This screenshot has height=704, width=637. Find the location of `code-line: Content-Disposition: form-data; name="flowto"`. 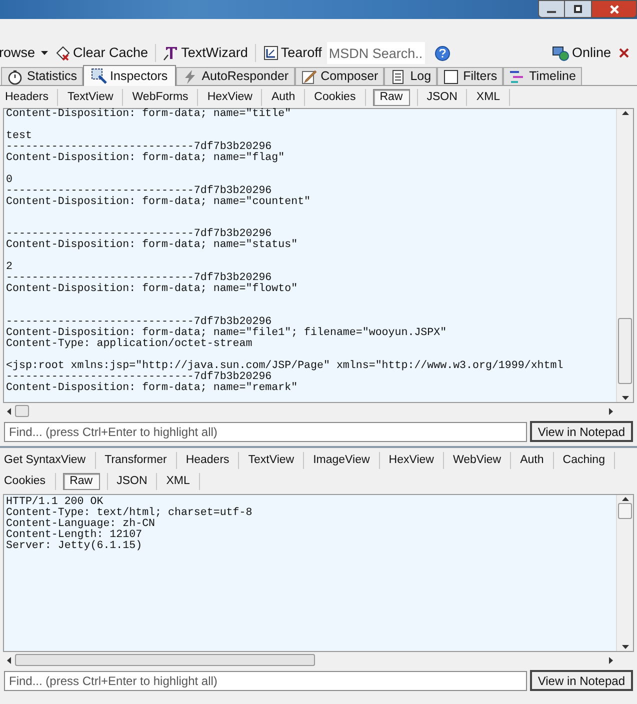

code-line: Content-Disposition: form-data; name="flowto" is located at coordinates (152, 289).